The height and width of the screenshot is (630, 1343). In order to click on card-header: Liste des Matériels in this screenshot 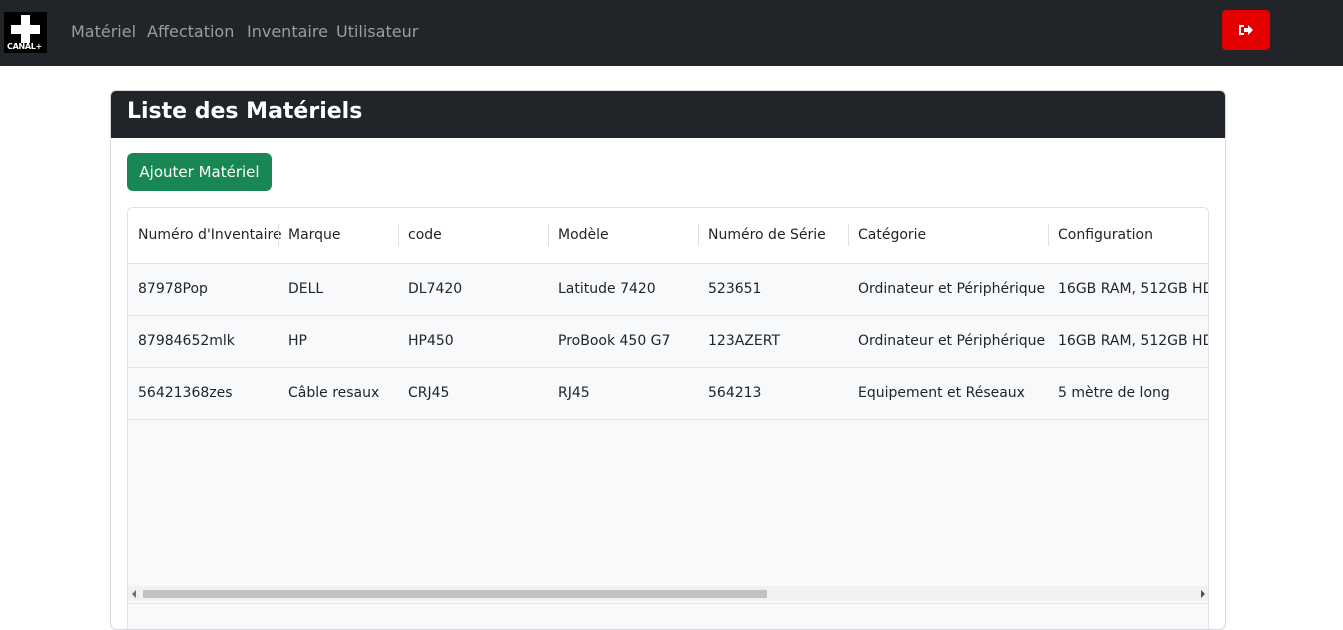, I will do `click(668, 114)`.